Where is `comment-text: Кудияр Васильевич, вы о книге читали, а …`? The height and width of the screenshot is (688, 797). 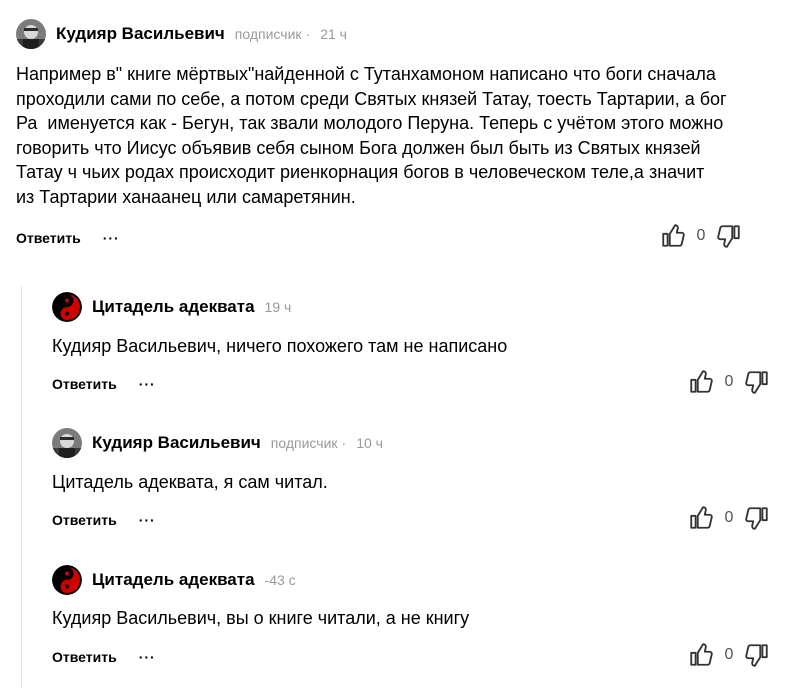 comment-text: Кудияр Васильевич, вы о книге читали, а … is located at coordinates (261, 618).